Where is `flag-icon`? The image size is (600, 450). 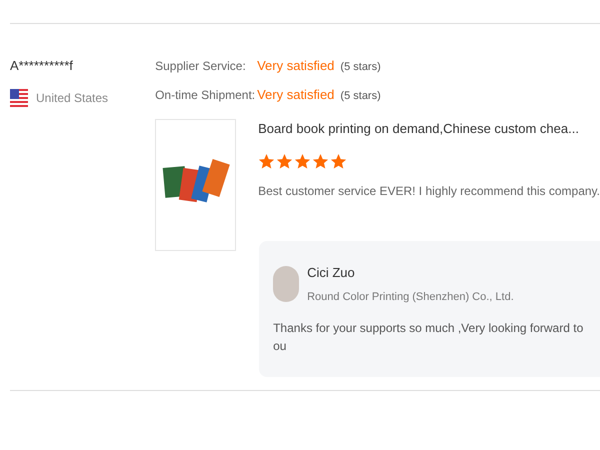 flag-icon is located at coordinates (19, 97).